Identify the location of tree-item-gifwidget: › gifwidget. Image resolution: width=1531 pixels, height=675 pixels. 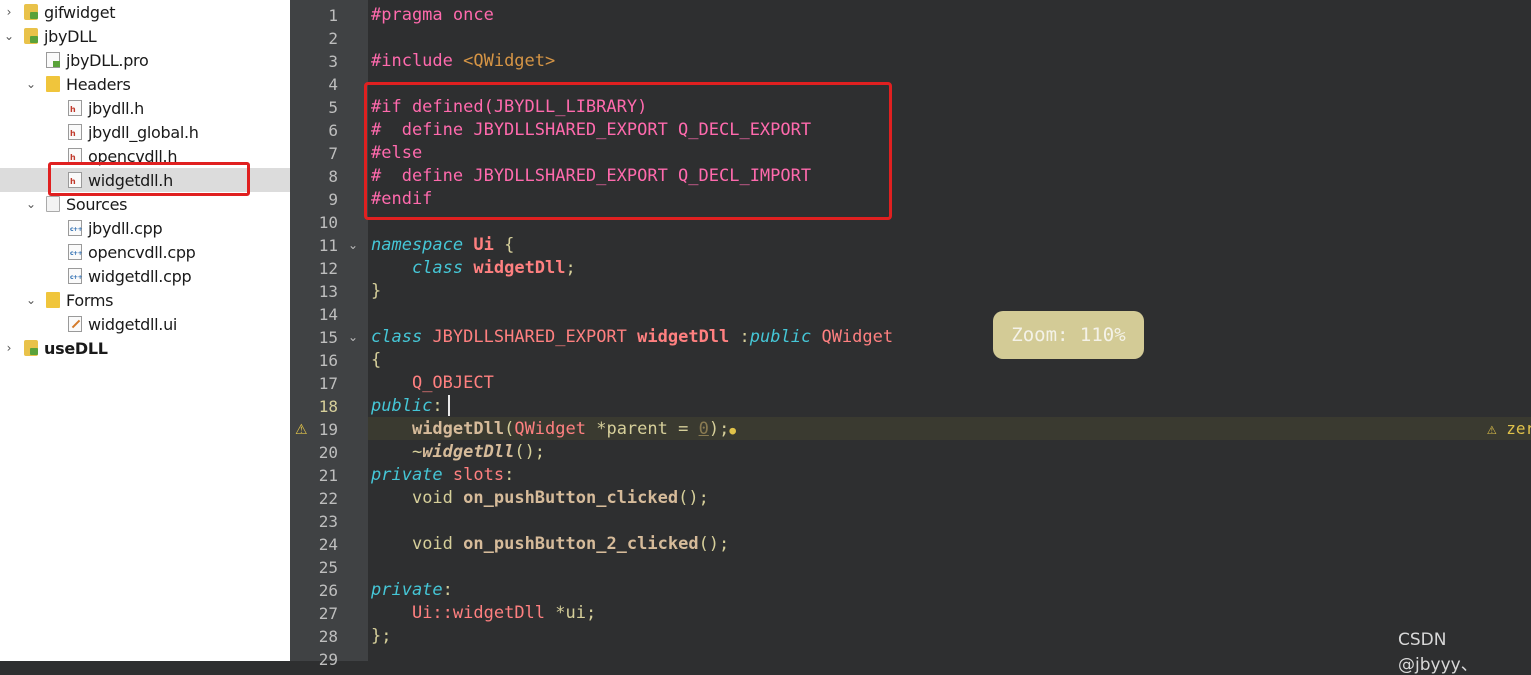
(145, 12).